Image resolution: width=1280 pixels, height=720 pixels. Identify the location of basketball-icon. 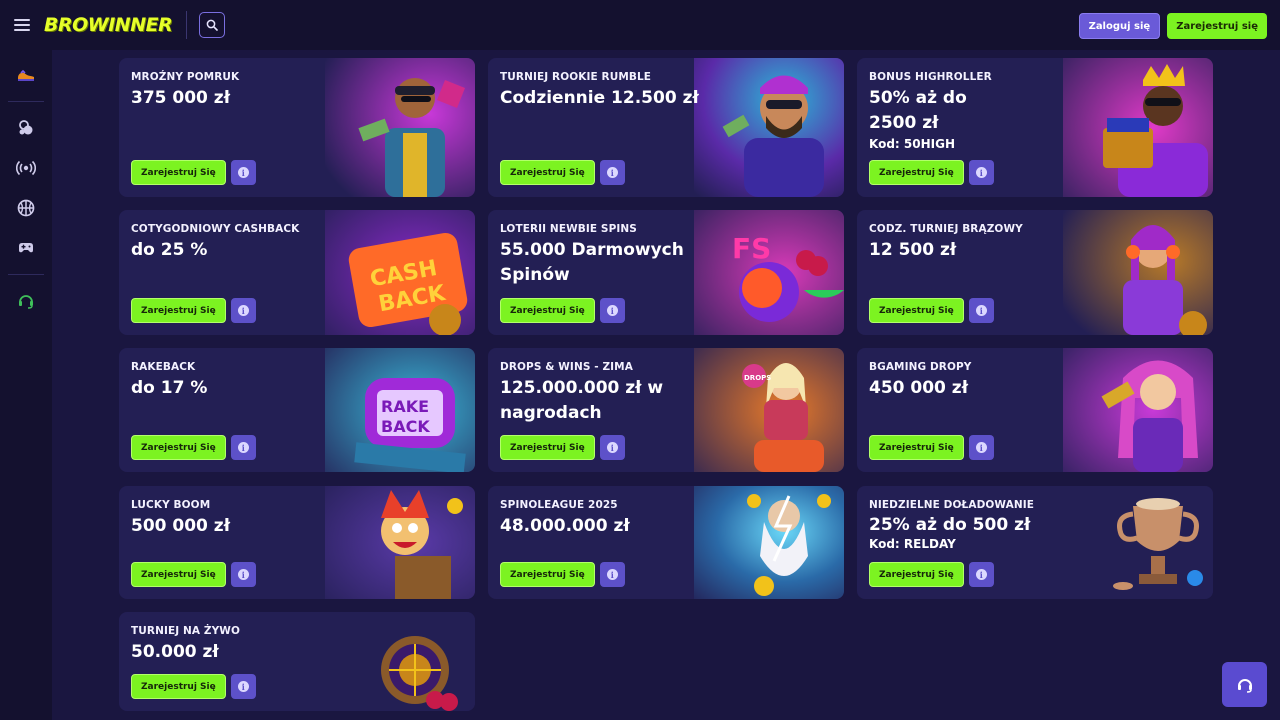
(26, 208).